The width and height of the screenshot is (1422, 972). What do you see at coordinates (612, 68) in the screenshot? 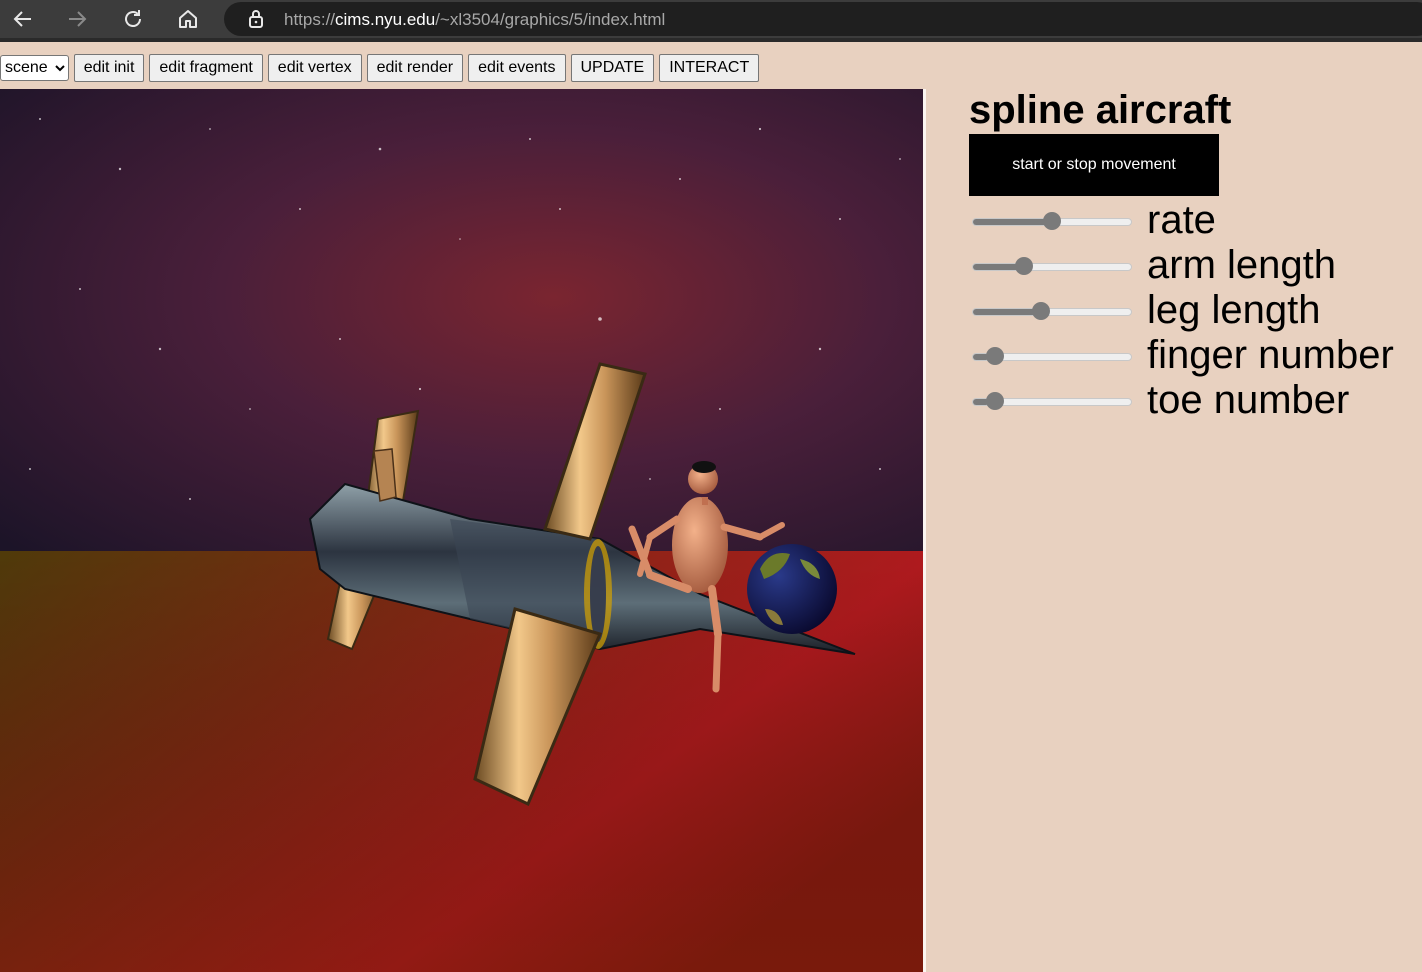
I see `update-button: UPDATE` at bounding box center [612, 68].